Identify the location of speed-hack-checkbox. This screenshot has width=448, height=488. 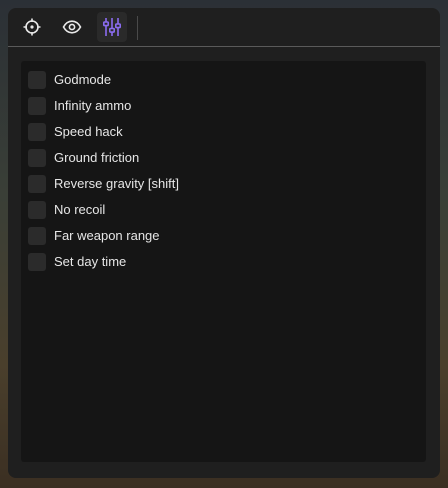
(37, 132).